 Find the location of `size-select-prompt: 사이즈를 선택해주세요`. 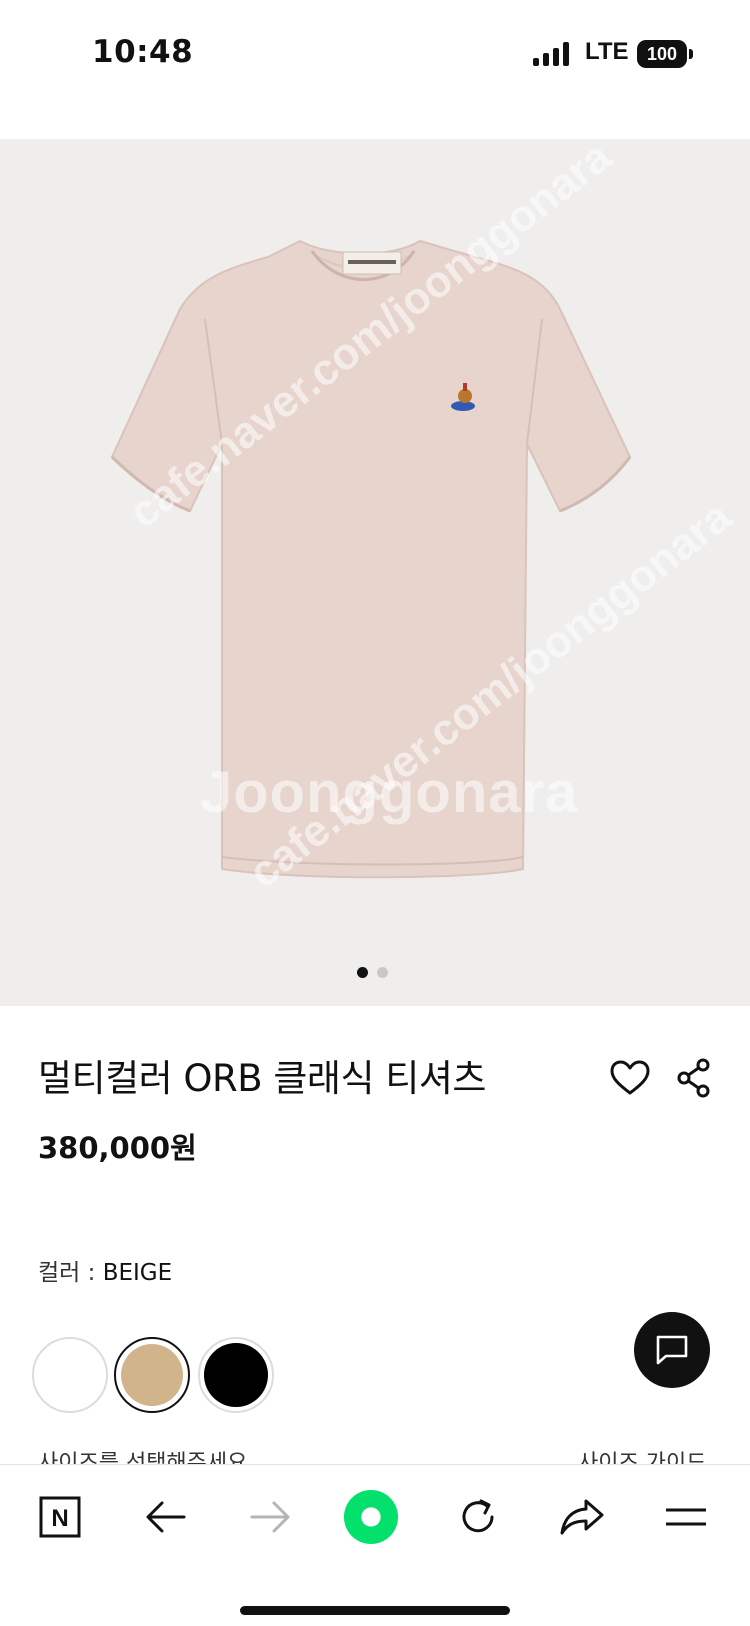

size-select-prompt: 사이즈를 선택해주세요 is located at coordinates (142, 1457).